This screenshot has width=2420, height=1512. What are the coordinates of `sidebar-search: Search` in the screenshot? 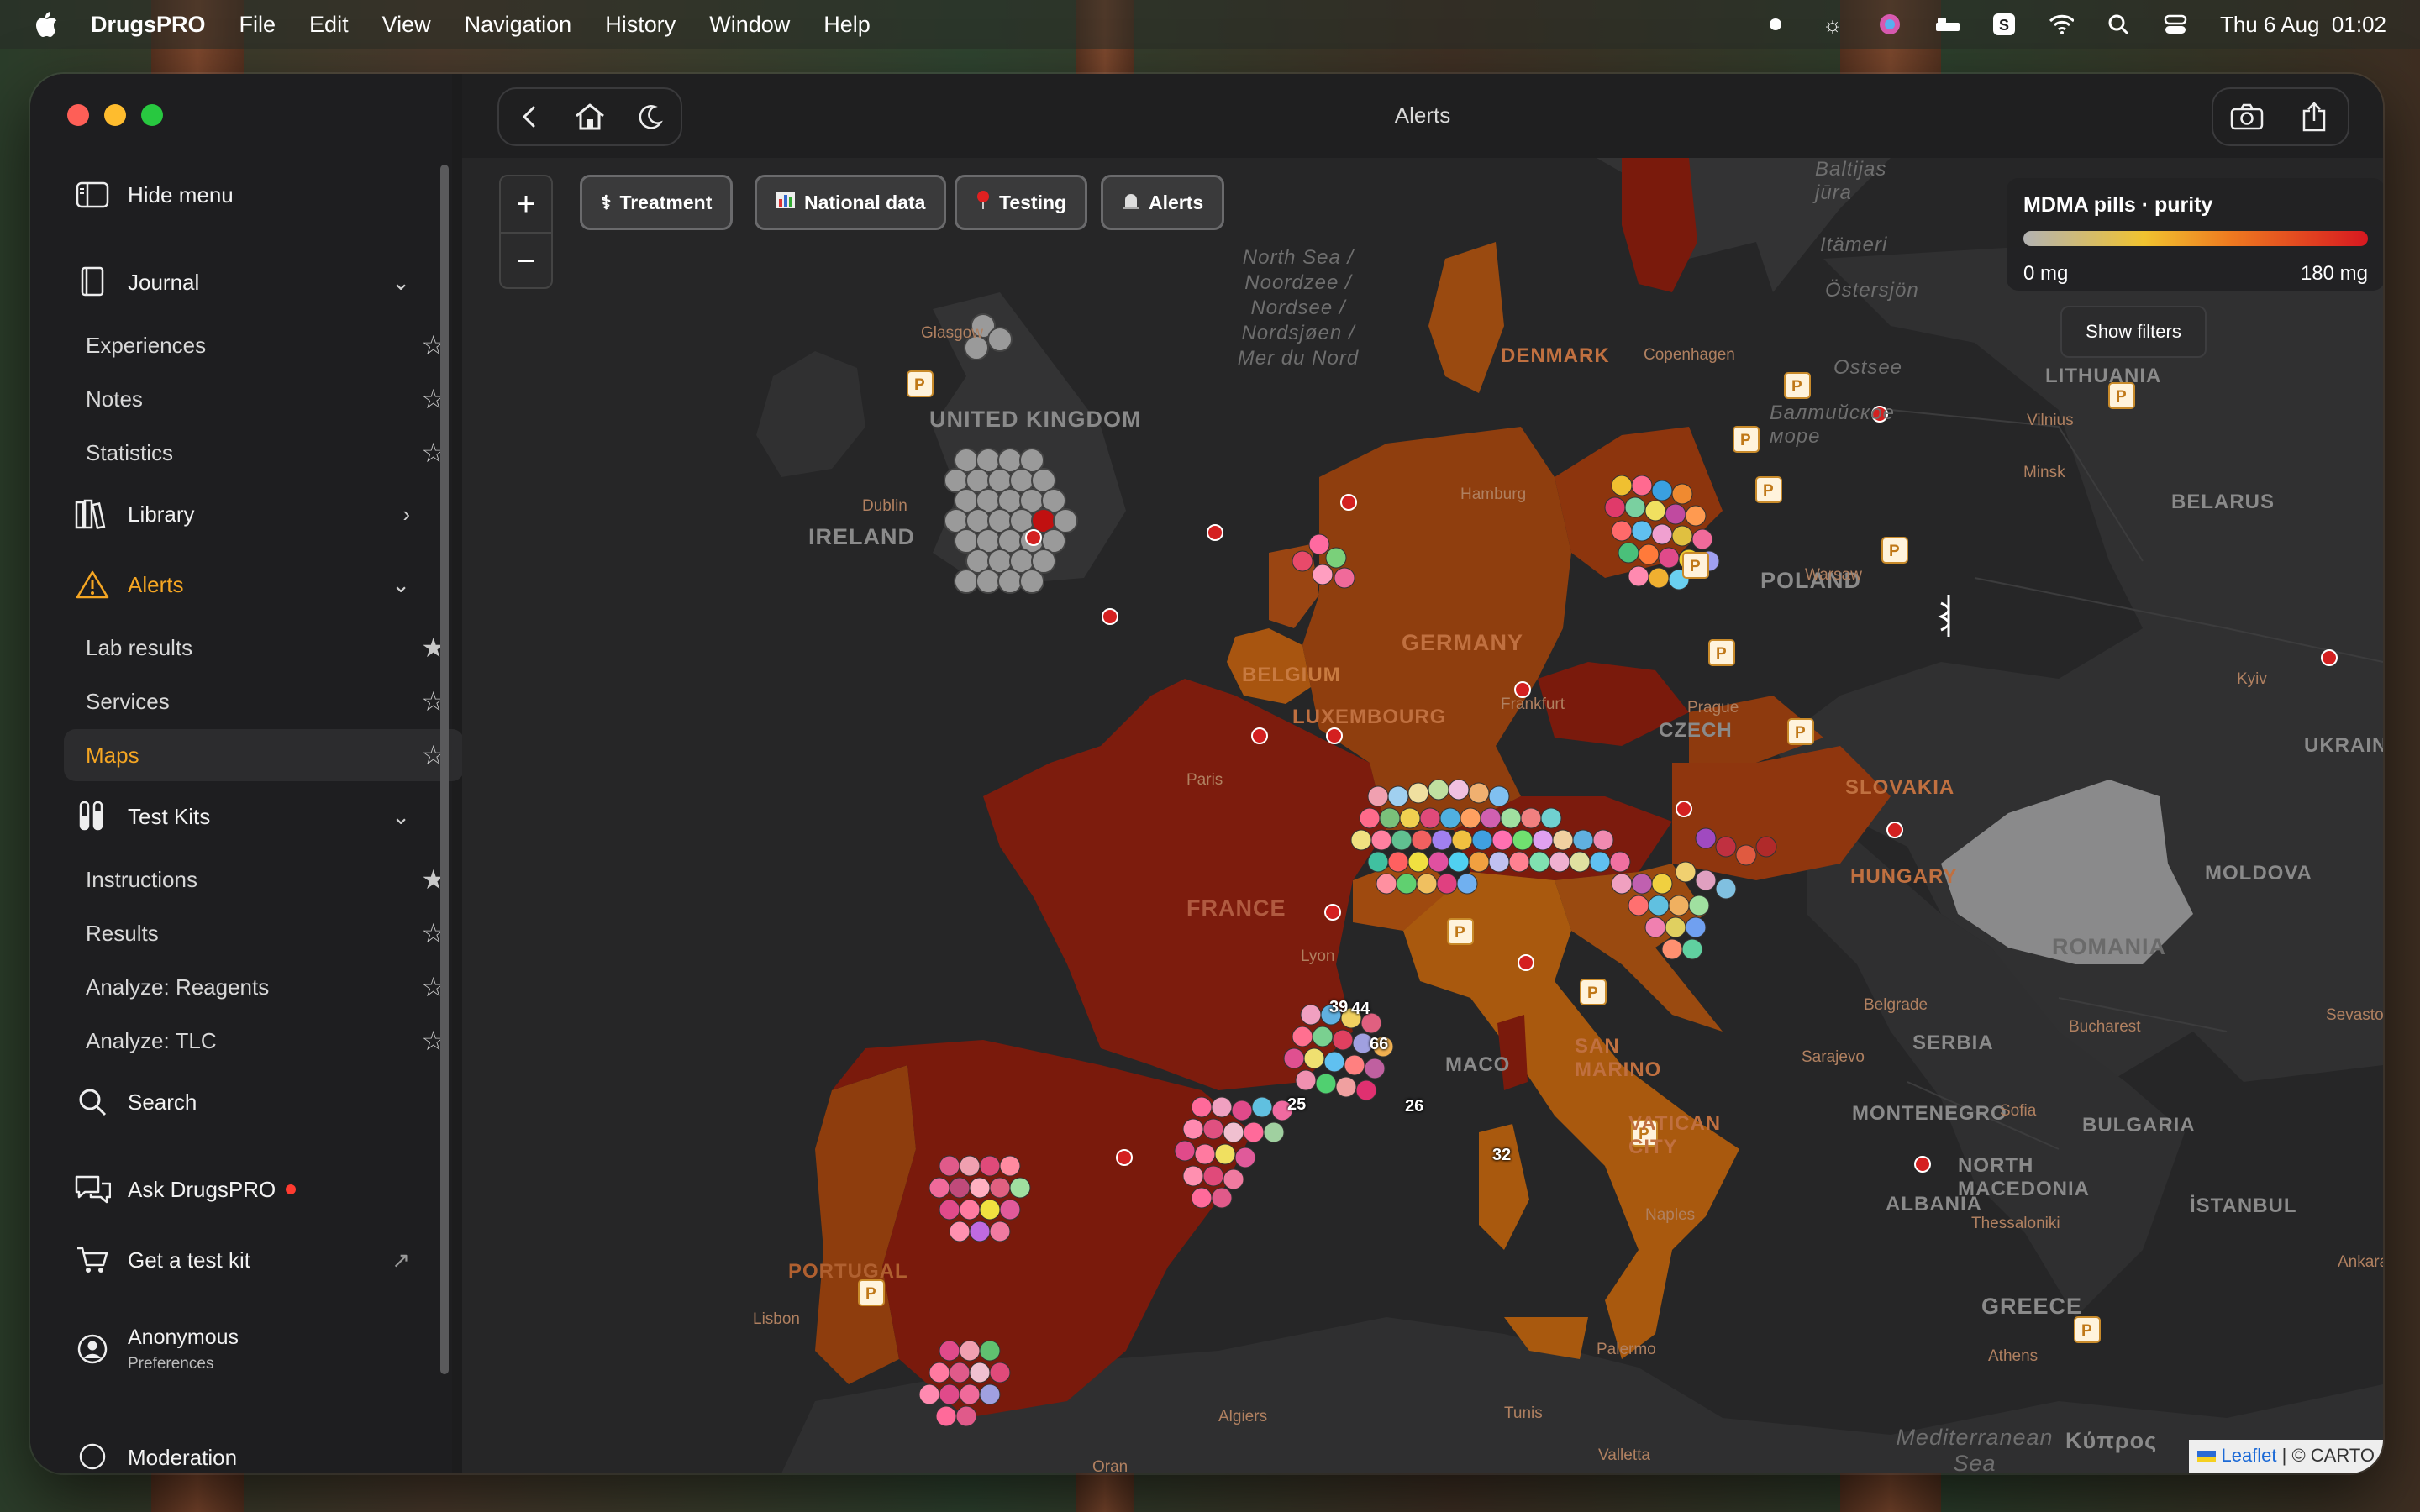 It's located at (249, 1102).